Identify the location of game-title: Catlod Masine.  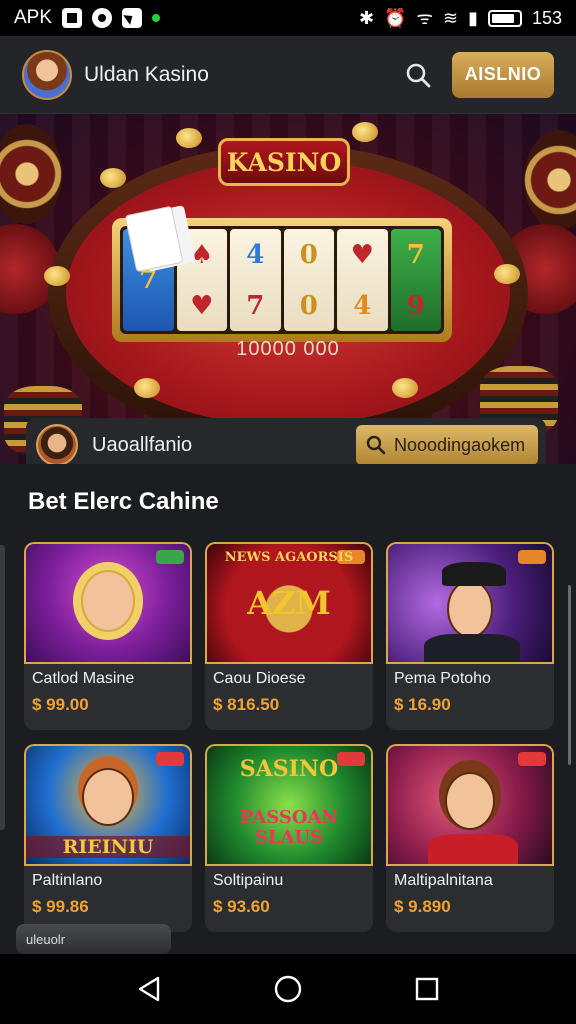
(83, 678).